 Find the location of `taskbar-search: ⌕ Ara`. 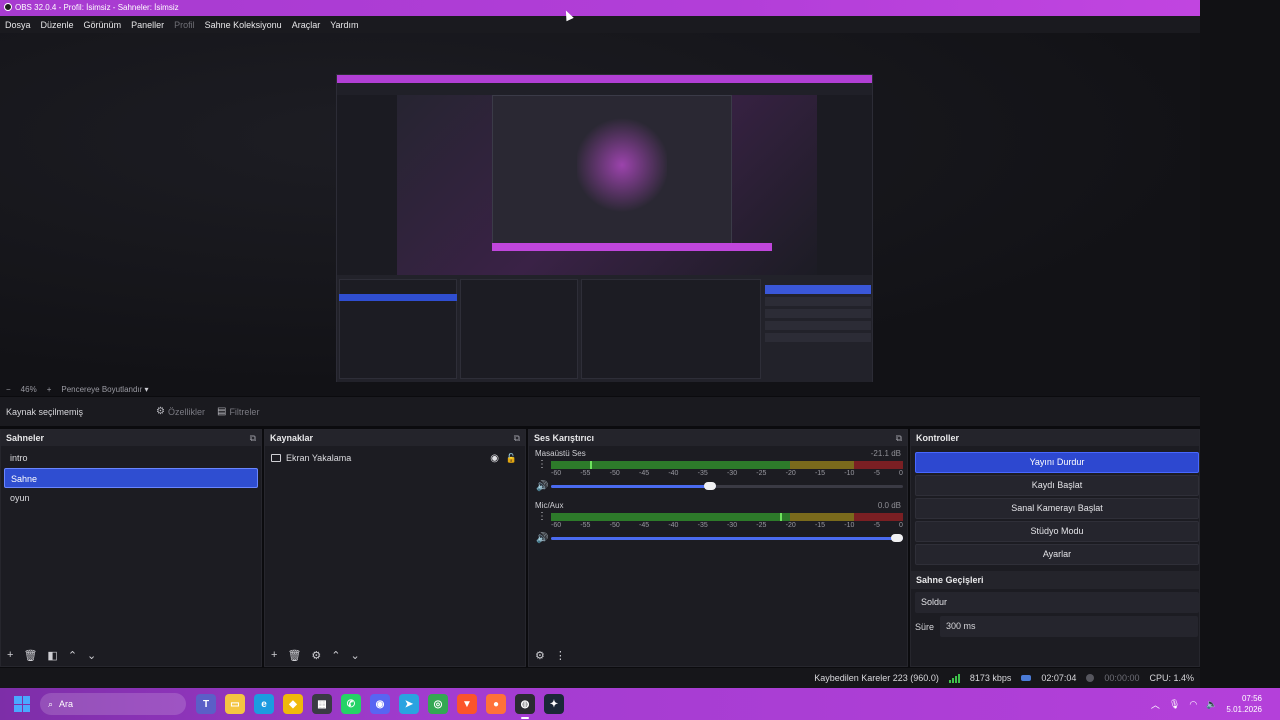

taskbar-search: ⌕ Ara is located at coordinates (113, 704).